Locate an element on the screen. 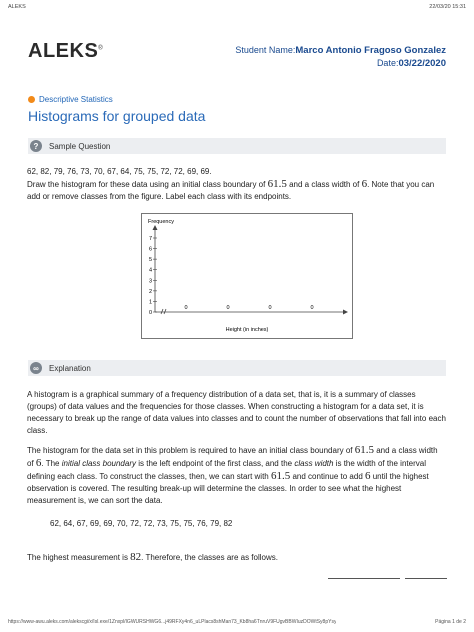 Image resolution: width=474 pixels, height=632 pixels. sample-question-bar: ? Sample Question is located at coordinates (237, 146).